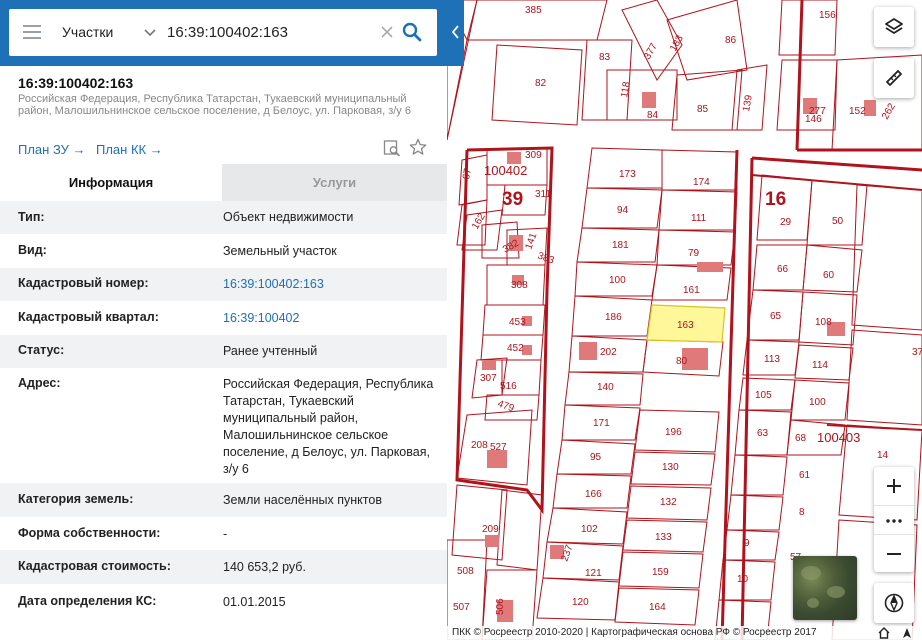  I want to click on svg-text: 208, so click(479, 445).